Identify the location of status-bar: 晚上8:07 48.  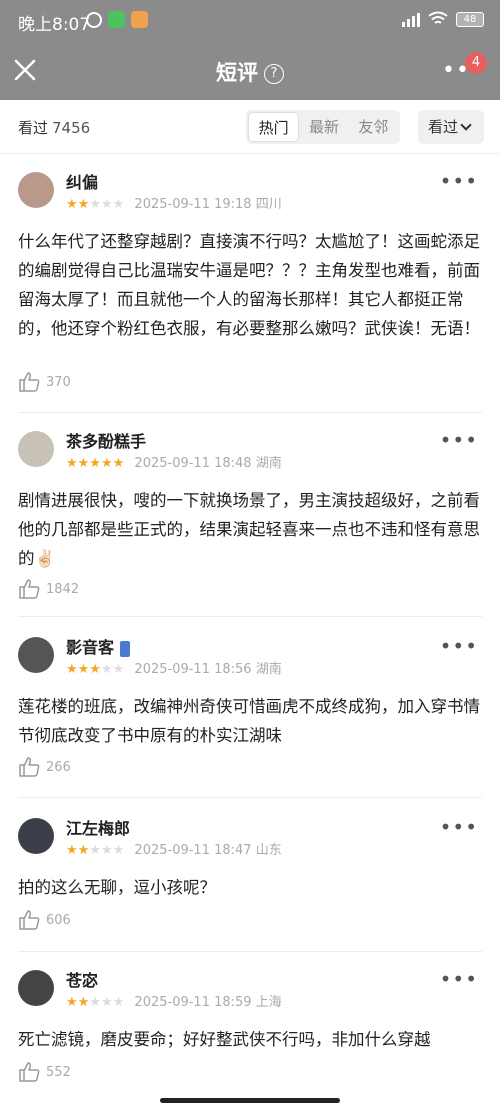
(250, 21).